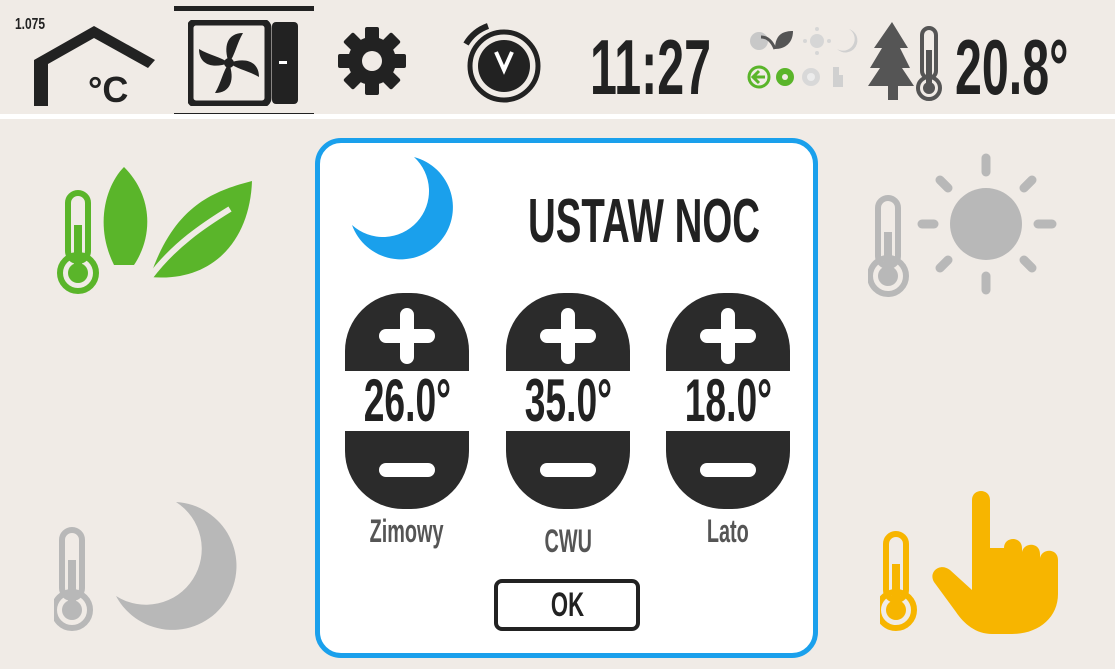  Describe the element at coordinates (407, 531) in the screenshot. I see `setpoint-label: Zimowy` at that location.